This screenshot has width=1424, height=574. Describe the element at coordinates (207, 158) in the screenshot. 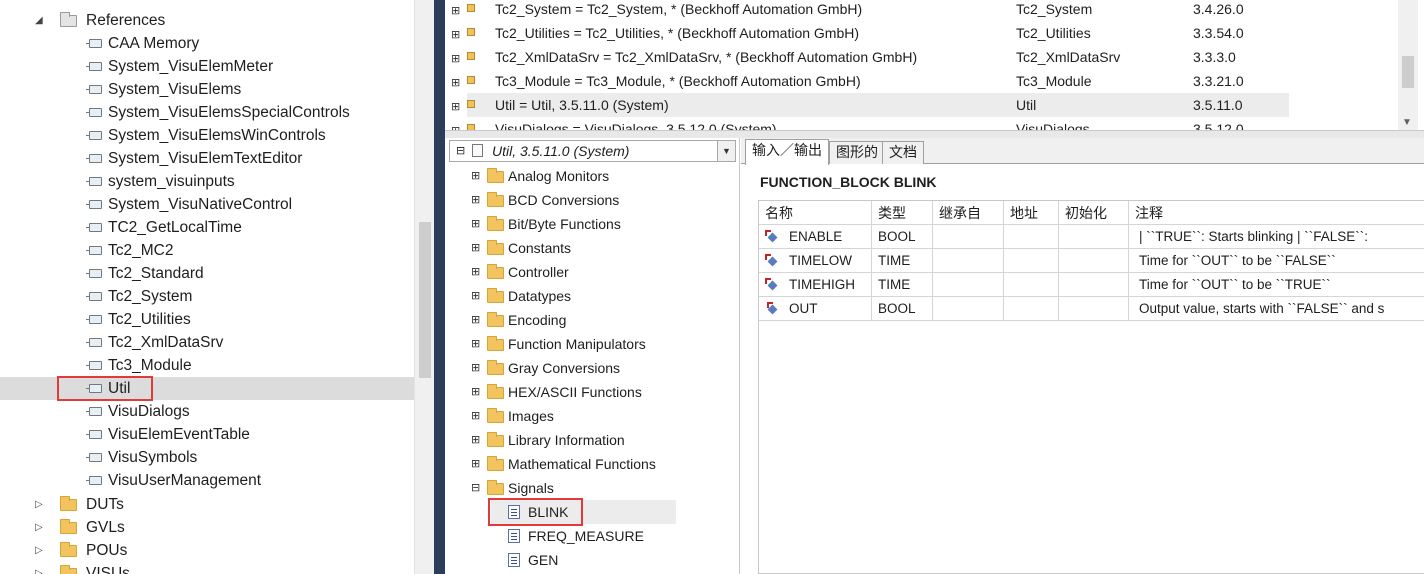

I see `tree-node-reference: System_VisuElemTextEditor` at that location.